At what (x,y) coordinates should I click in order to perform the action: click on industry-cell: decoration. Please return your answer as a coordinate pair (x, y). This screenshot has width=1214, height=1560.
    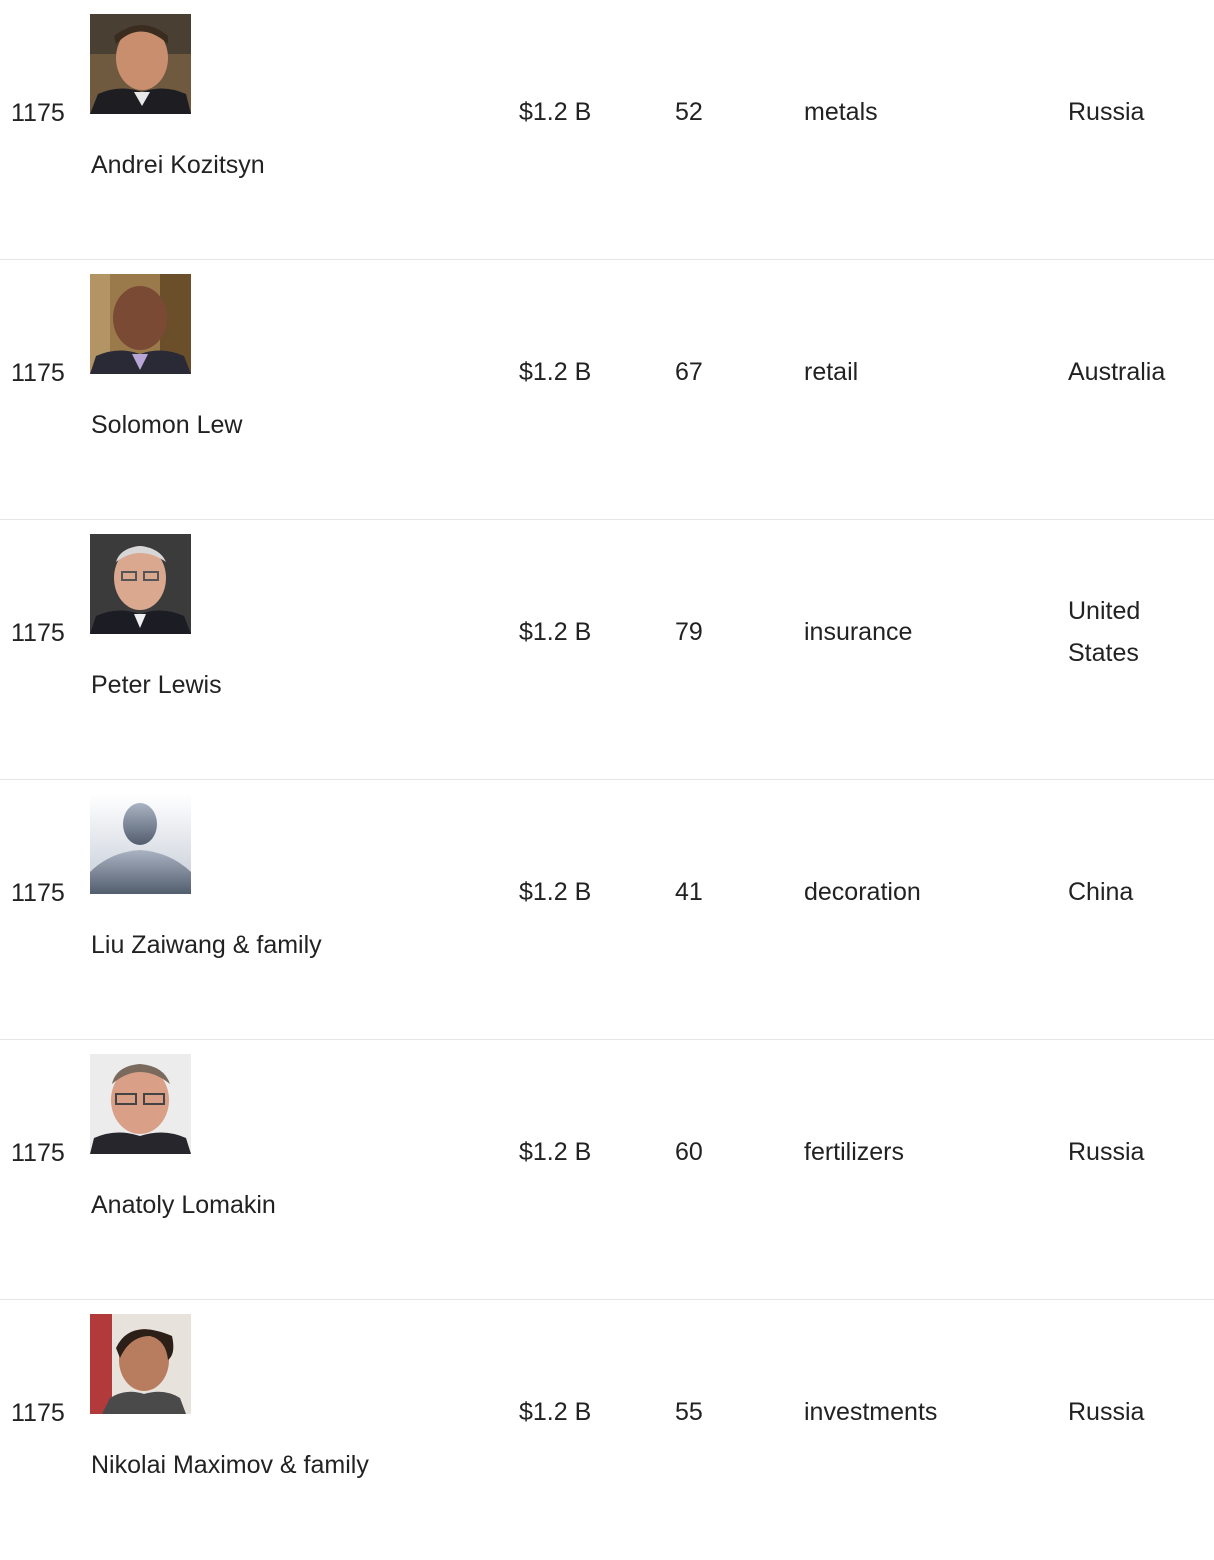
    Looking at the image, I should click on (862, 892).